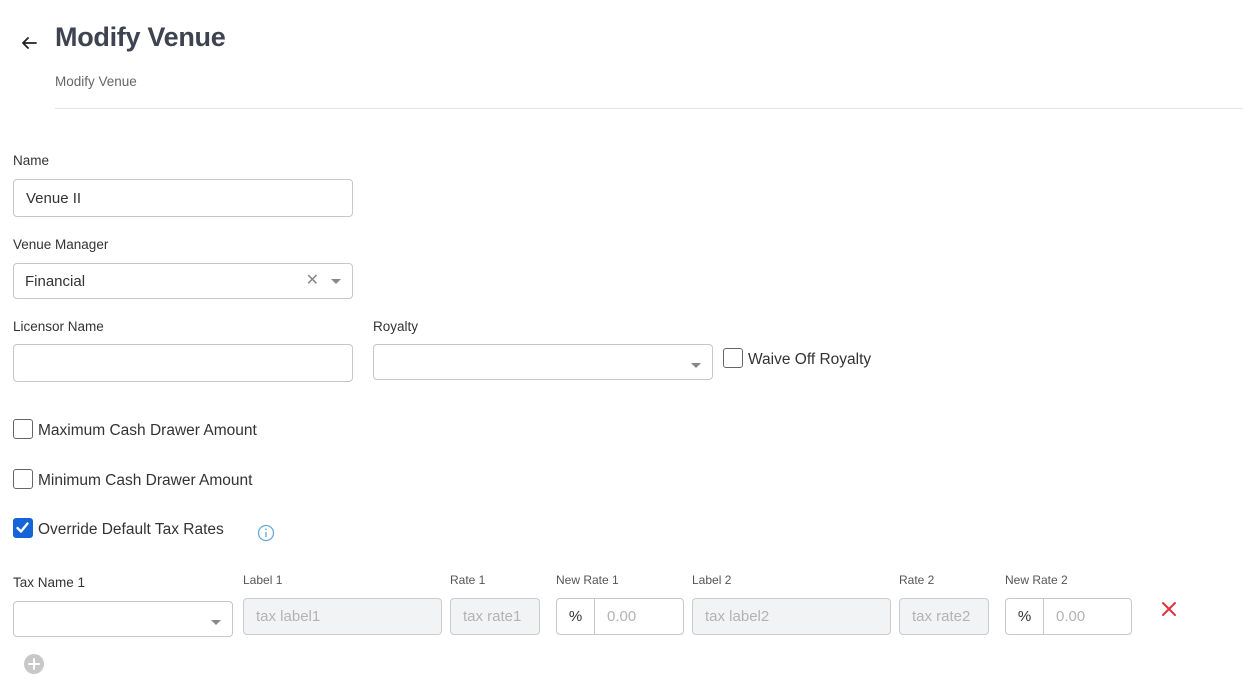  I want to click on header-divider, so click(649, 108).